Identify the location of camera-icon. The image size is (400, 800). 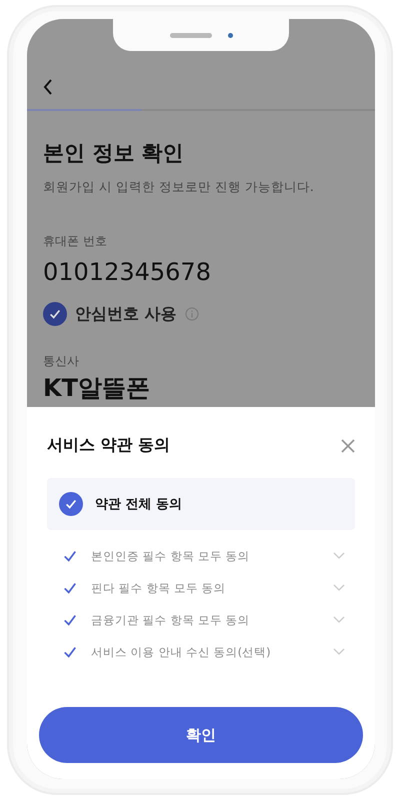
(230, 35).